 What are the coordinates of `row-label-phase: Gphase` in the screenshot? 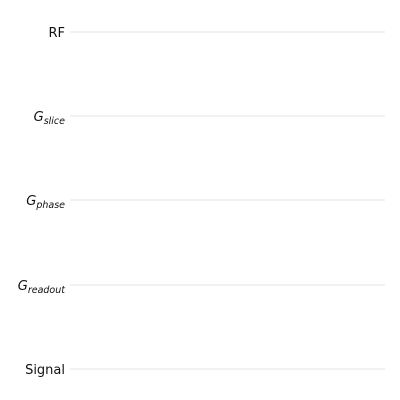 It's located at (45, 202).